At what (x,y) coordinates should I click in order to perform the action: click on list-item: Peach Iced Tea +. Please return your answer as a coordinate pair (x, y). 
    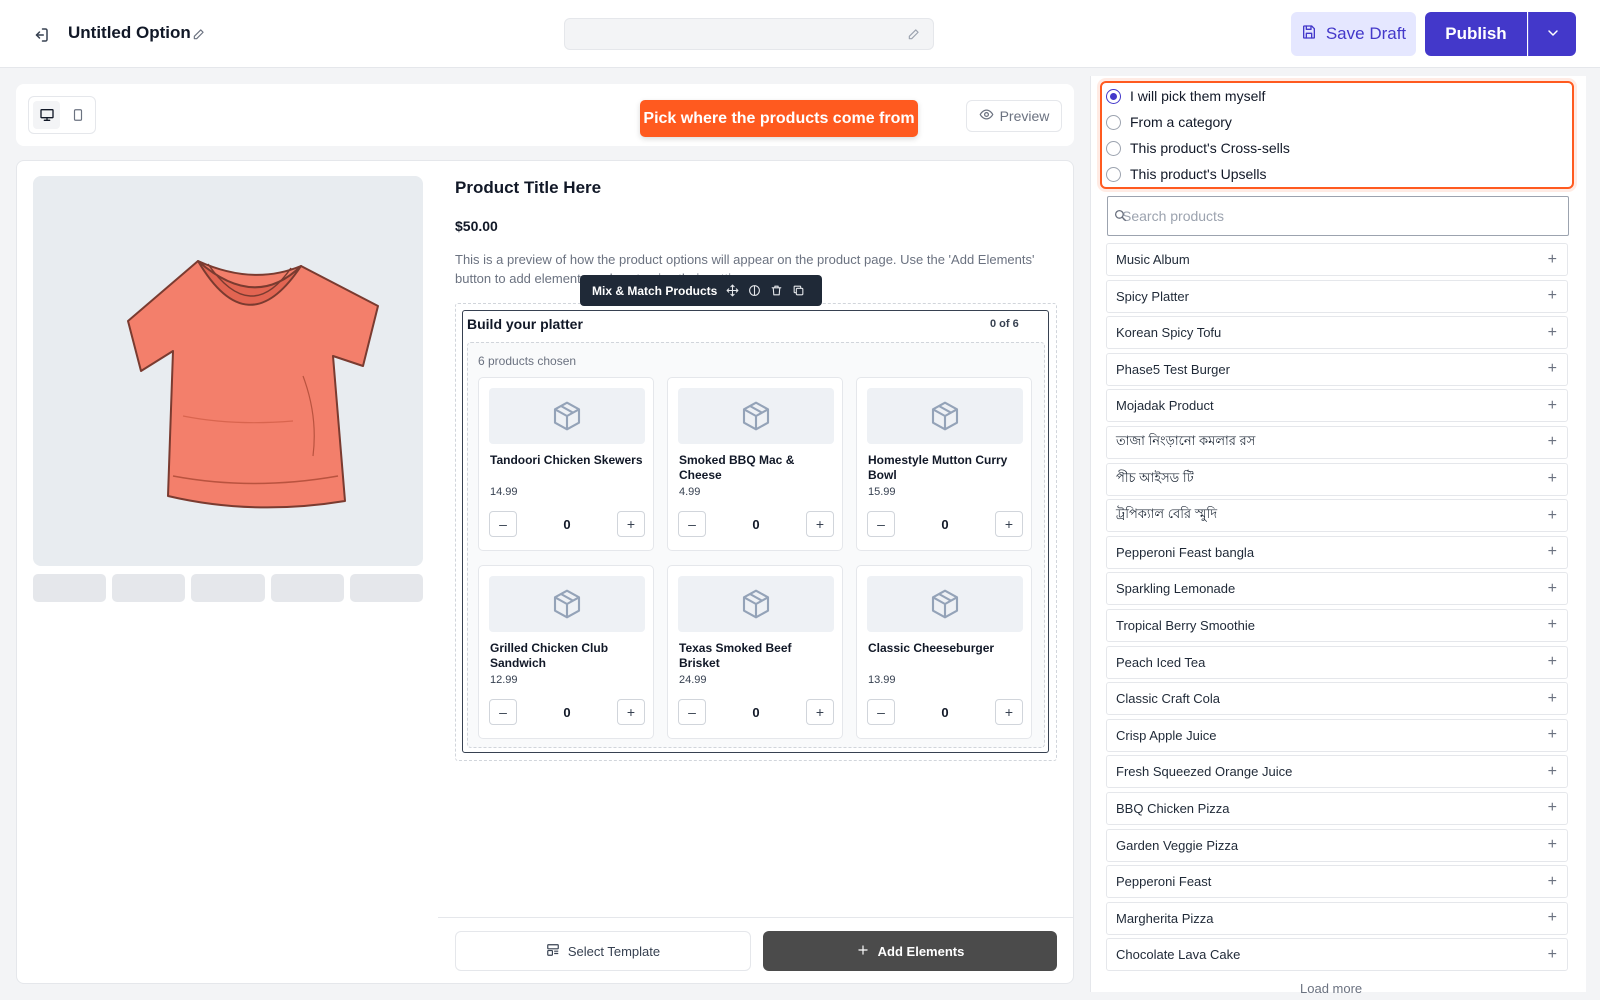
    Looking at the image, I should click on (1337, 662).